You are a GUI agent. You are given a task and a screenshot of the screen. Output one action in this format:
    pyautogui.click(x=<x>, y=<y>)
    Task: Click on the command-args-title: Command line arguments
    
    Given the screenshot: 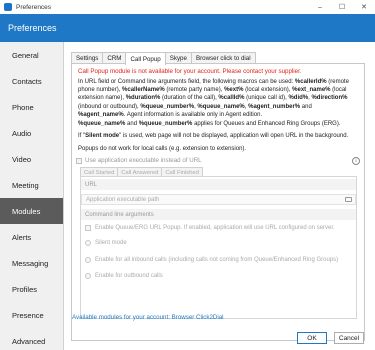 What is the action you would take?
    pyautogui.click(x=218, y=214)
    